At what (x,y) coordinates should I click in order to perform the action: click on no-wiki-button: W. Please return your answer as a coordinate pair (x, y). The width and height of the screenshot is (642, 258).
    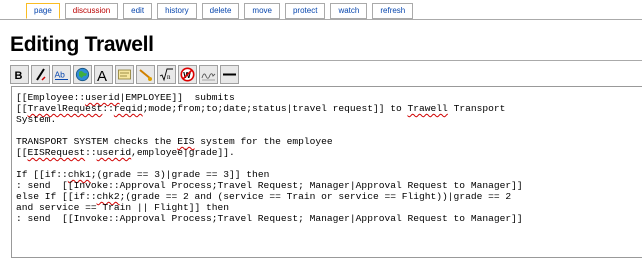
    Looking at the image, I should click on (187, 74).